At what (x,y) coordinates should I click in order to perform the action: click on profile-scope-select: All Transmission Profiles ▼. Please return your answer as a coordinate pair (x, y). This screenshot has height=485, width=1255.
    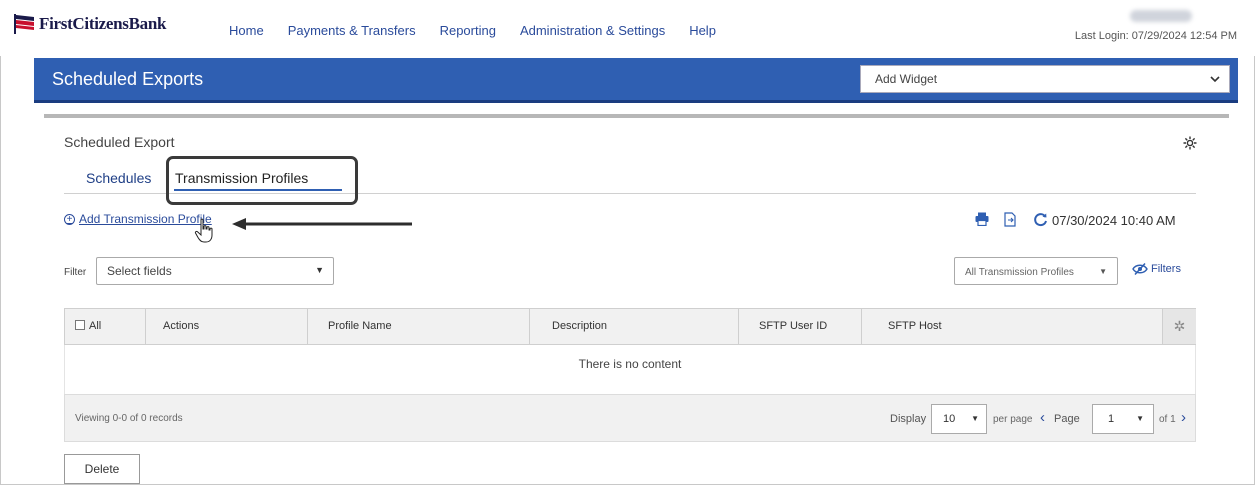
    Looking at the image, I should click on (1036, 271).